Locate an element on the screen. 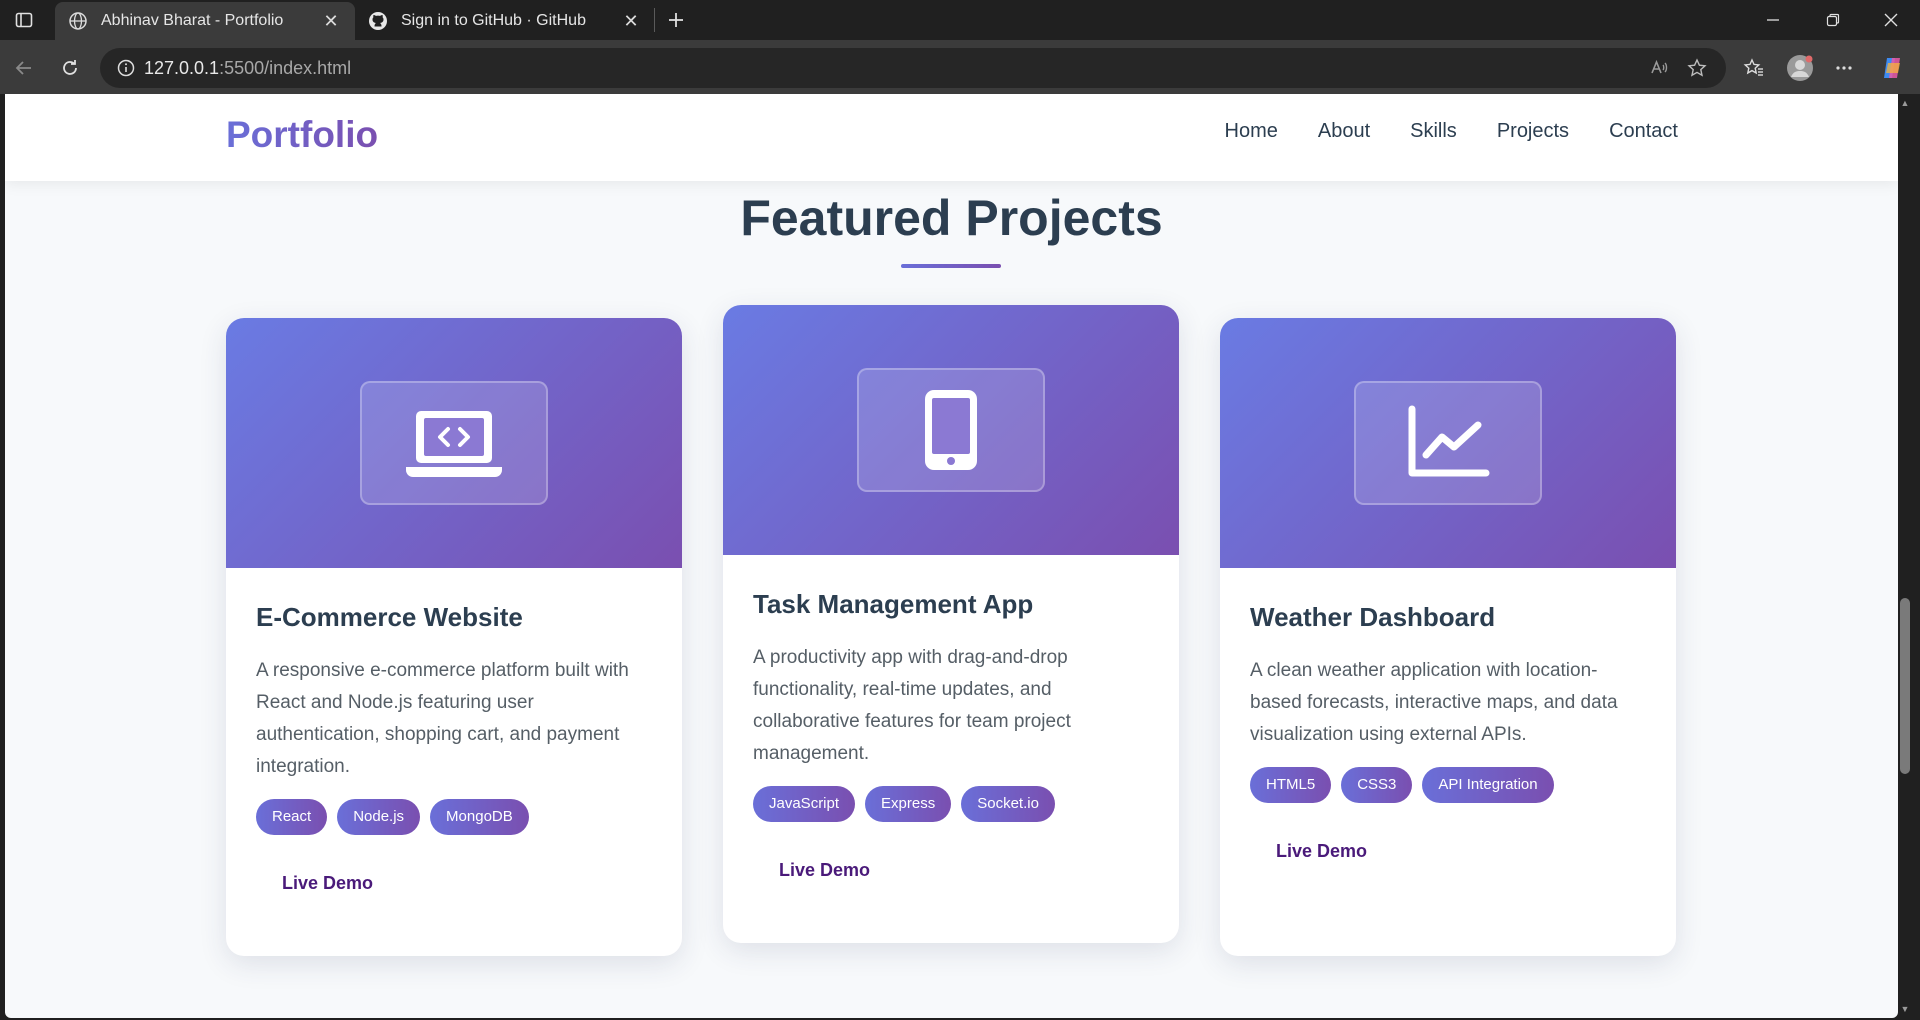  project-title: Task Management App is located at coordinates (893, 604).